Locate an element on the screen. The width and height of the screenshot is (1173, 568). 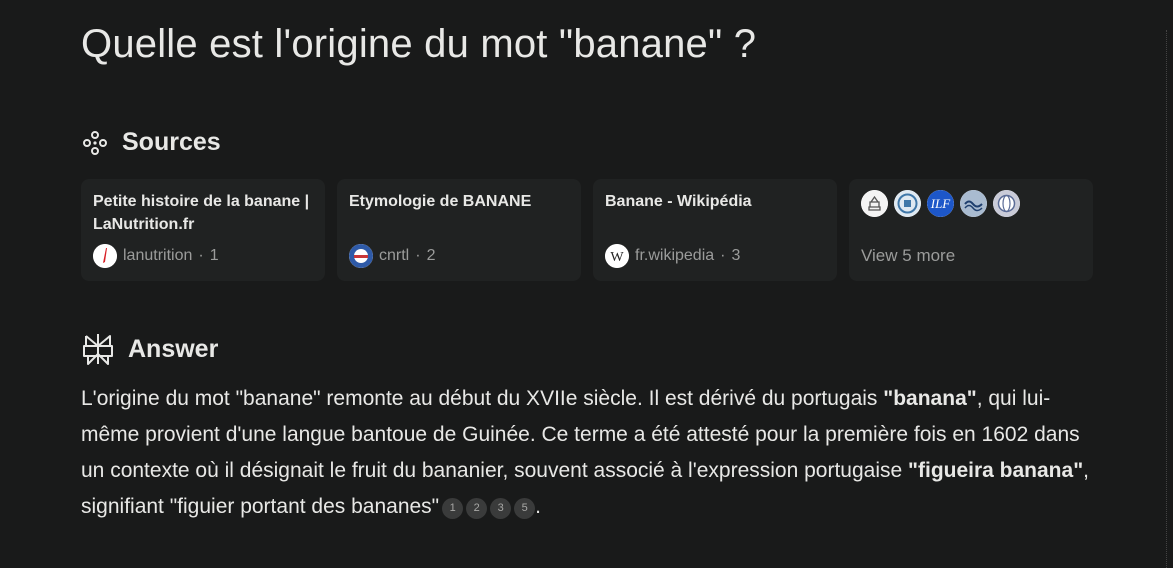
page-title: Quelle est l'origine du mot "banane" ? is located at coordinates (419, 44).